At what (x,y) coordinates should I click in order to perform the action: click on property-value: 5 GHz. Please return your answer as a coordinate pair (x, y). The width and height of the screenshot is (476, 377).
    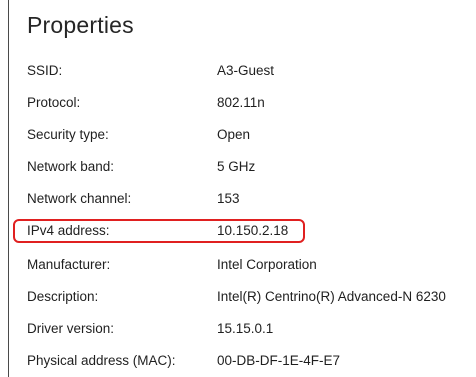
    Looking at the image, I should click on (236, 166).